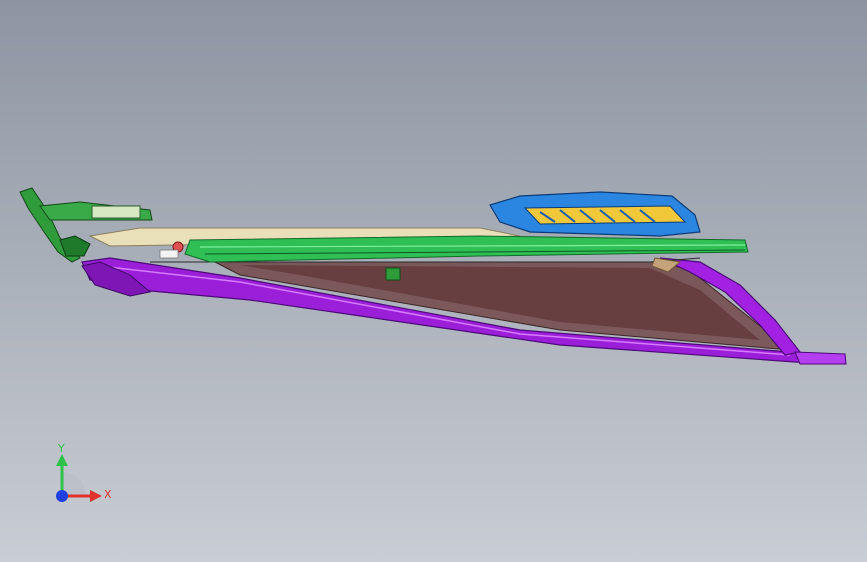 The width and height of the screenshot is (867, 562). What do you see at coordinates (75, 246) in the screenshot?
I see `front-joint` at bounding box center [75, 246].